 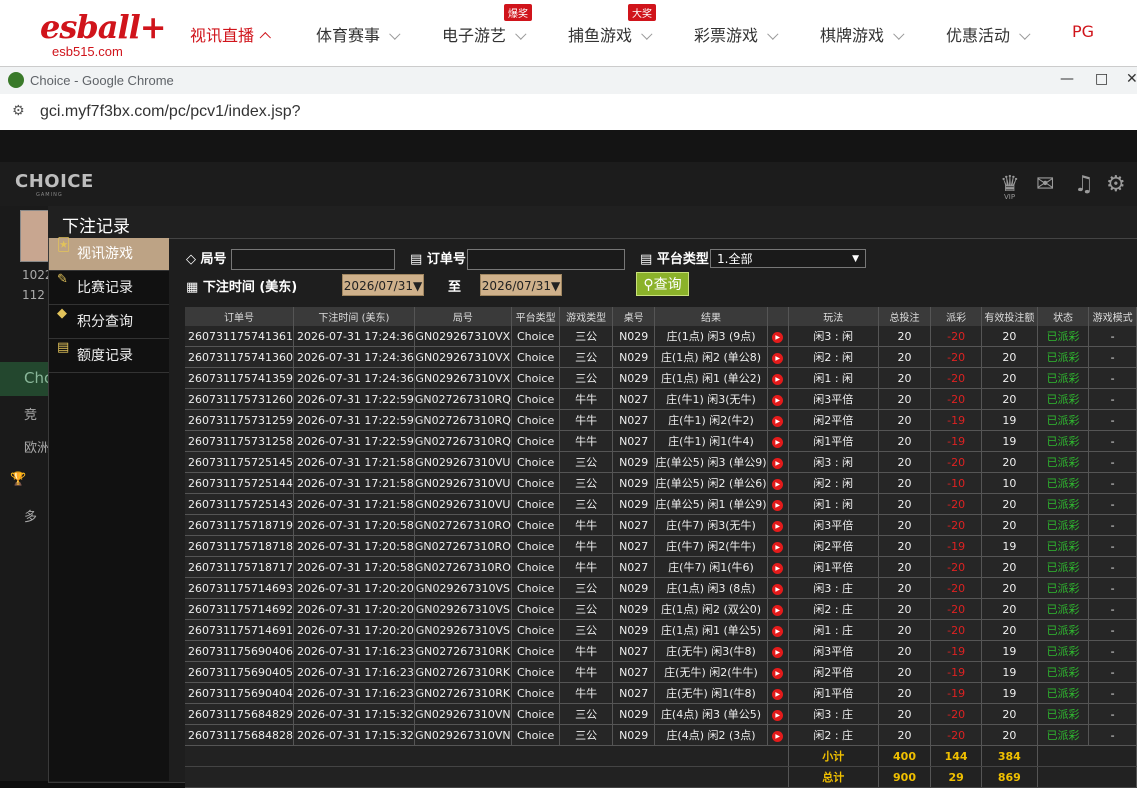 I want to click on nav-badge-jackpot: 大奖, so click(x=642, y=12).